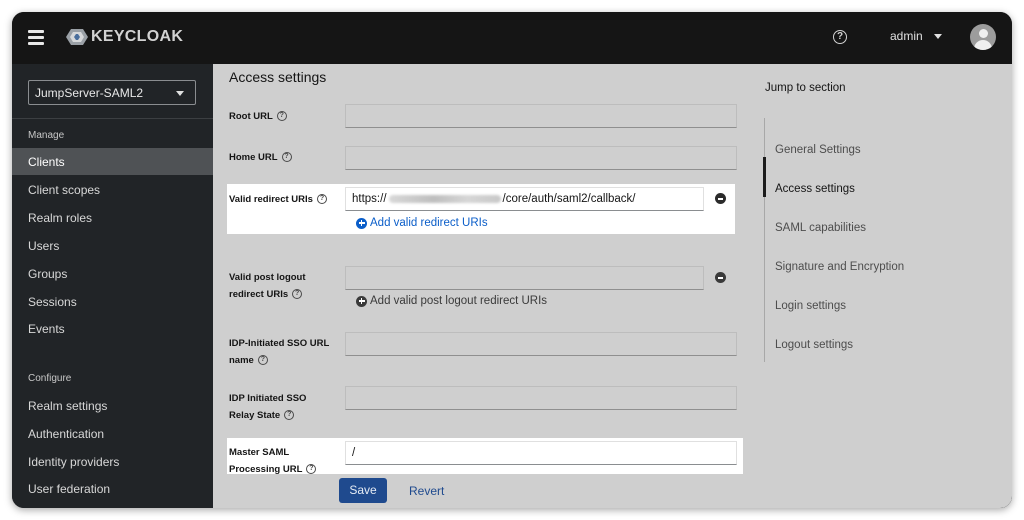  Describe the element at coordinates (541, 453) in the screenshot. I see `master-saml-input: /` at that location.